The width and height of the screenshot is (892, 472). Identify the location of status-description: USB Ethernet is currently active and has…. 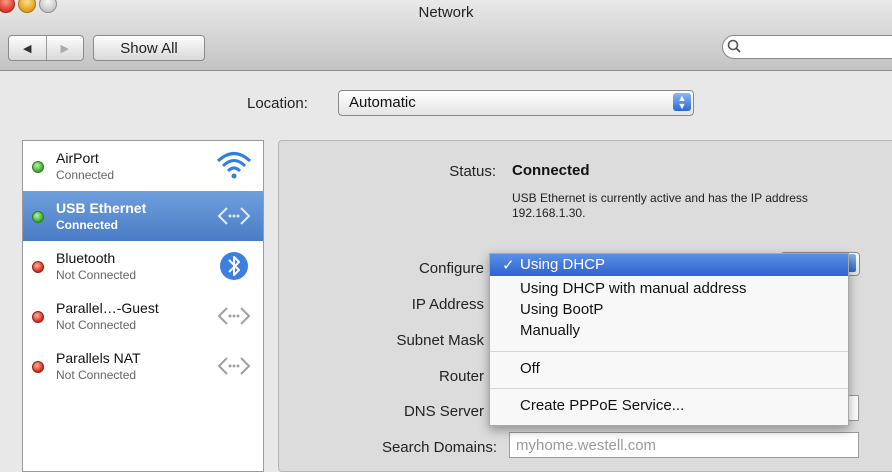
(660, 205).